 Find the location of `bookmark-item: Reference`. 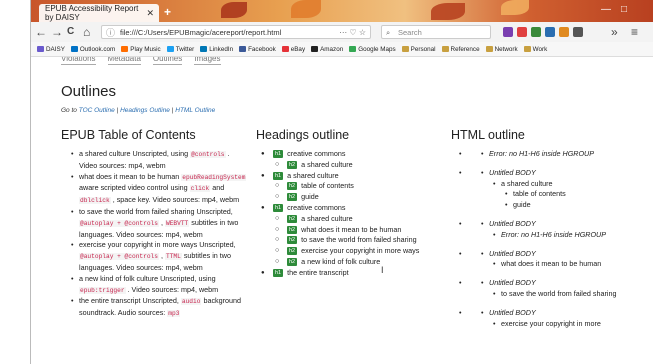

bookmark-item: Reference is located at coordinates (460, 49).